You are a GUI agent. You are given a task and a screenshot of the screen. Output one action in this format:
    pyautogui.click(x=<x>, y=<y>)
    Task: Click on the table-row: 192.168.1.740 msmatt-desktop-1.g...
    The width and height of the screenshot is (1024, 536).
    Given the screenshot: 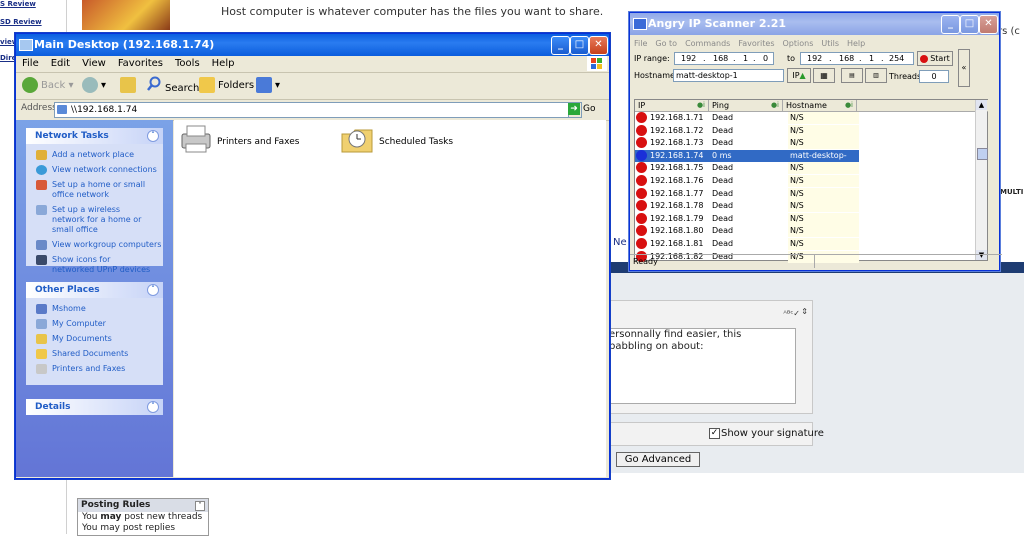 What is the action you would take?
    pyautogui.click(x=747, y=161)
    